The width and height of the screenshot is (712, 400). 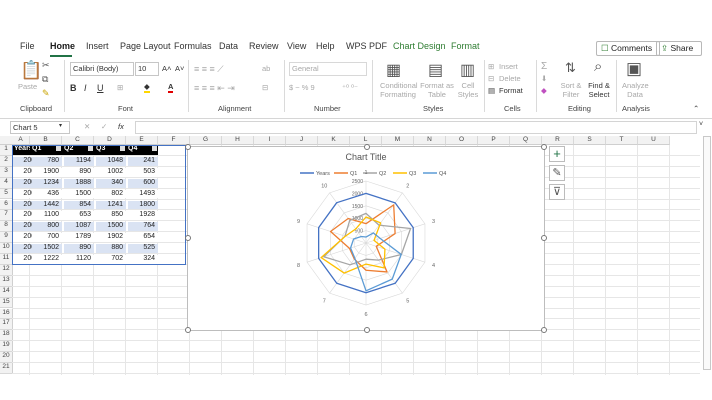 What do you see at coordinates (707, 253) in the screenshot?
I see `vertical-scrollbar` at bounding box center [707, 253].